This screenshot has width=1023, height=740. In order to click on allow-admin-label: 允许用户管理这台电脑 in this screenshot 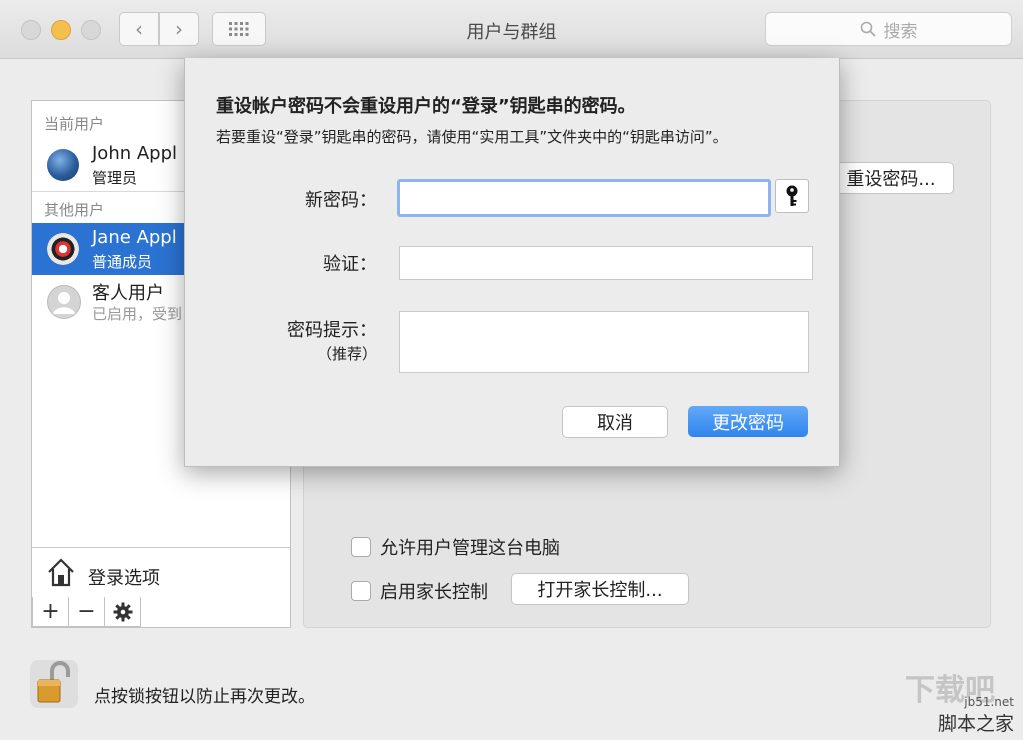, I will do `click(470, 548)`.